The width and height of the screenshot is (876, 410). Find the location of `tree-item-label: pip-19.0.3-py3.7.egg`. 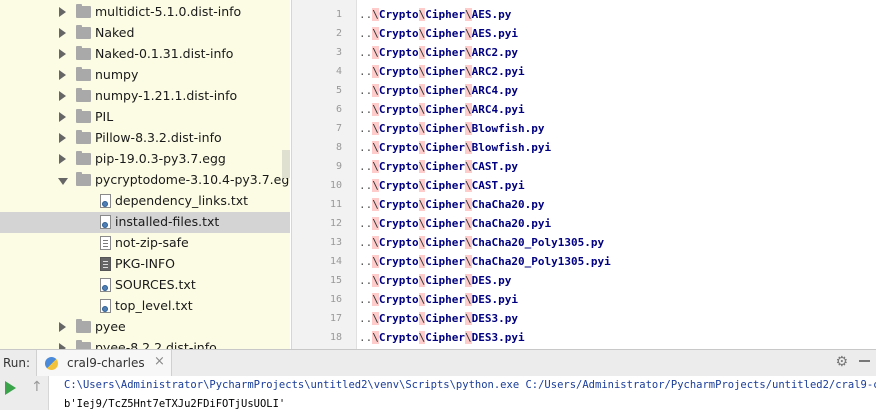

tree-item-label: pip-19.0.3-py3.7.egg is located at coordinates (160, 158).